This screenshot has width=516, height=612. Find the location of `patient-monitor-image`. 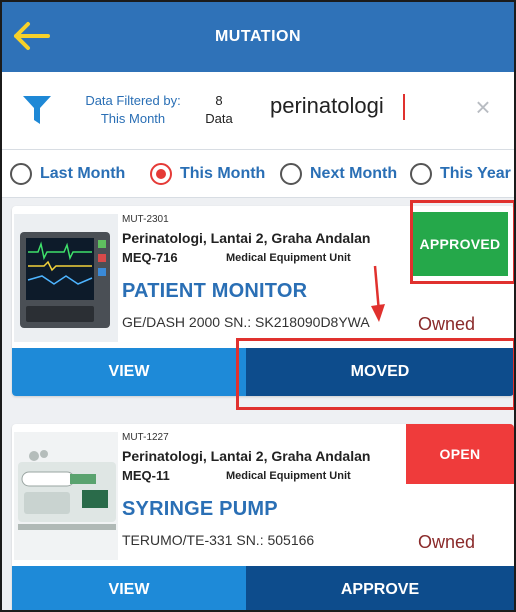

patient-monitor-image is located at coordinates (66, 278).